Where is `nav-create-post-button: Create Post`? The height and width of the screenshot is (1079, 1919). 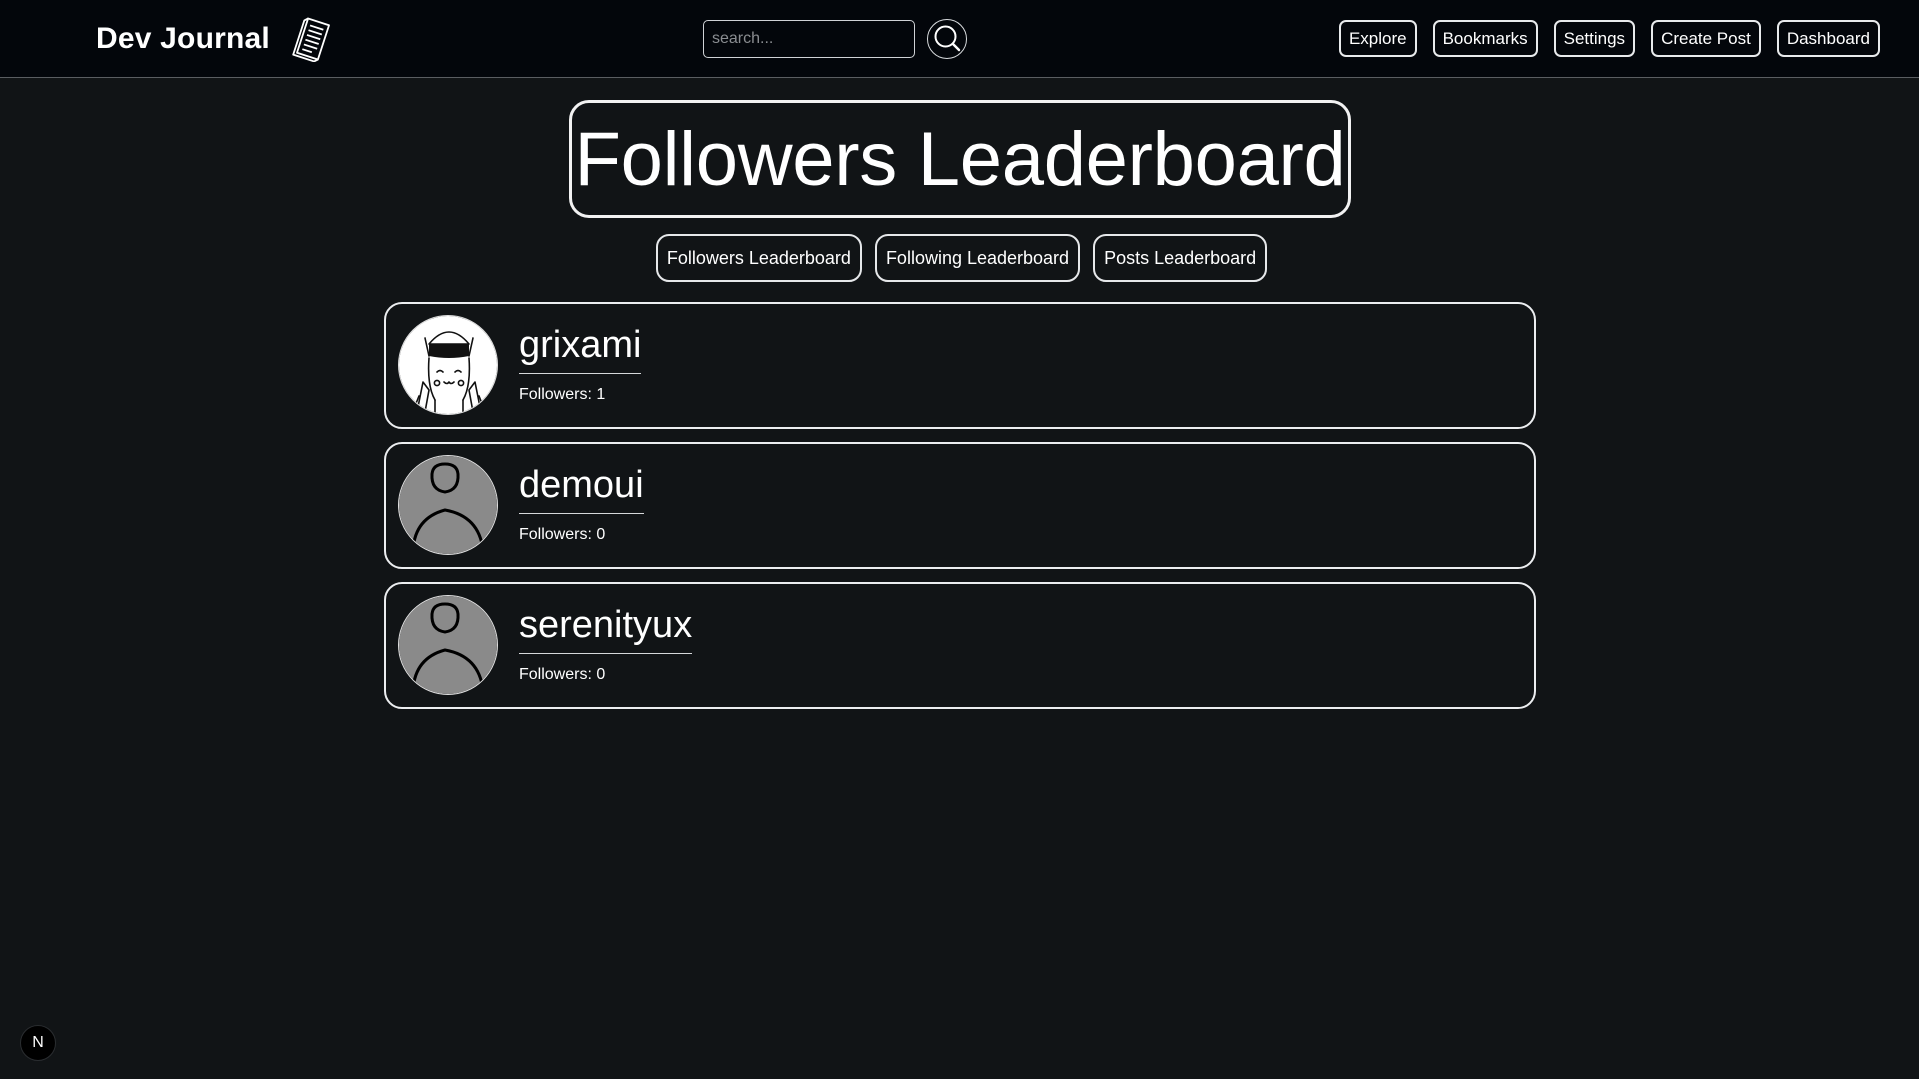 nav-create-post-button: Create Post is located at coordinates (1706, 38).